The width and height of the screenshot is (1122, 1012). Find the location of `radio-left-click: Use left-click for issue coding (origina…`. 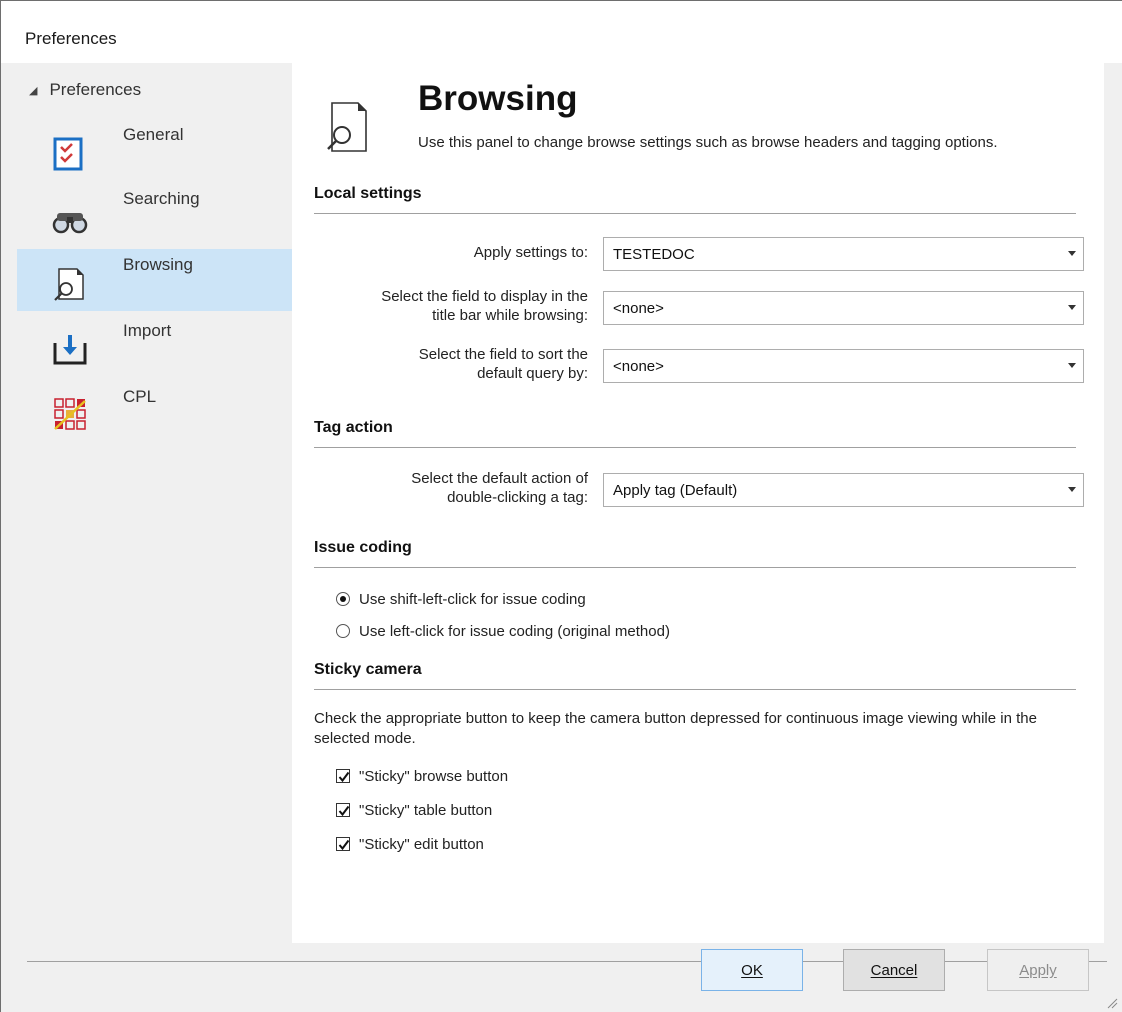

radio-left-click: Use left-click for issue coding (origina… is located at coordinates (503, 631).